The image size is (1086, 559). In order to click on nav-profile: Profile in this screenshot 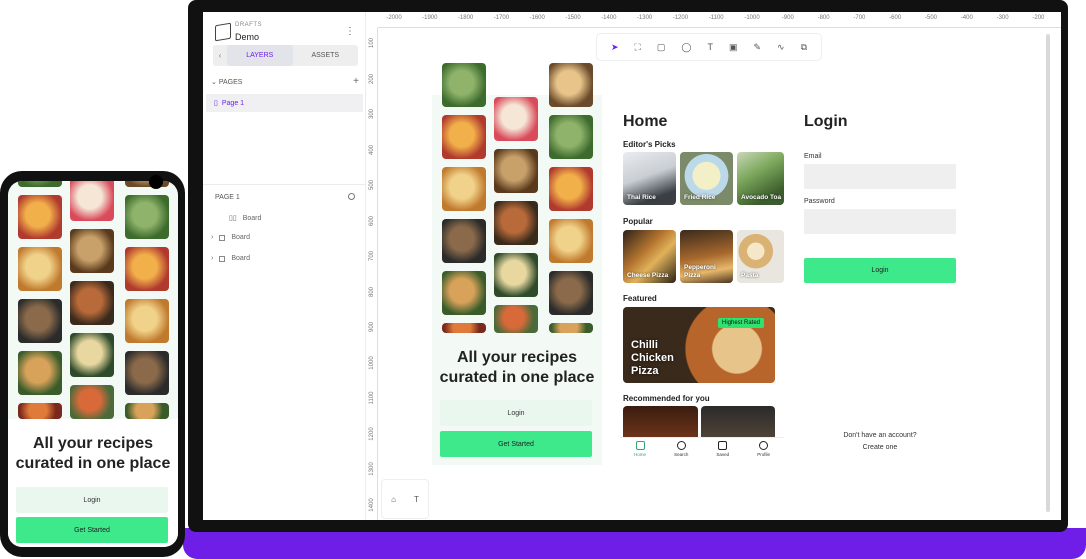, I will do `click(763, 451)`.